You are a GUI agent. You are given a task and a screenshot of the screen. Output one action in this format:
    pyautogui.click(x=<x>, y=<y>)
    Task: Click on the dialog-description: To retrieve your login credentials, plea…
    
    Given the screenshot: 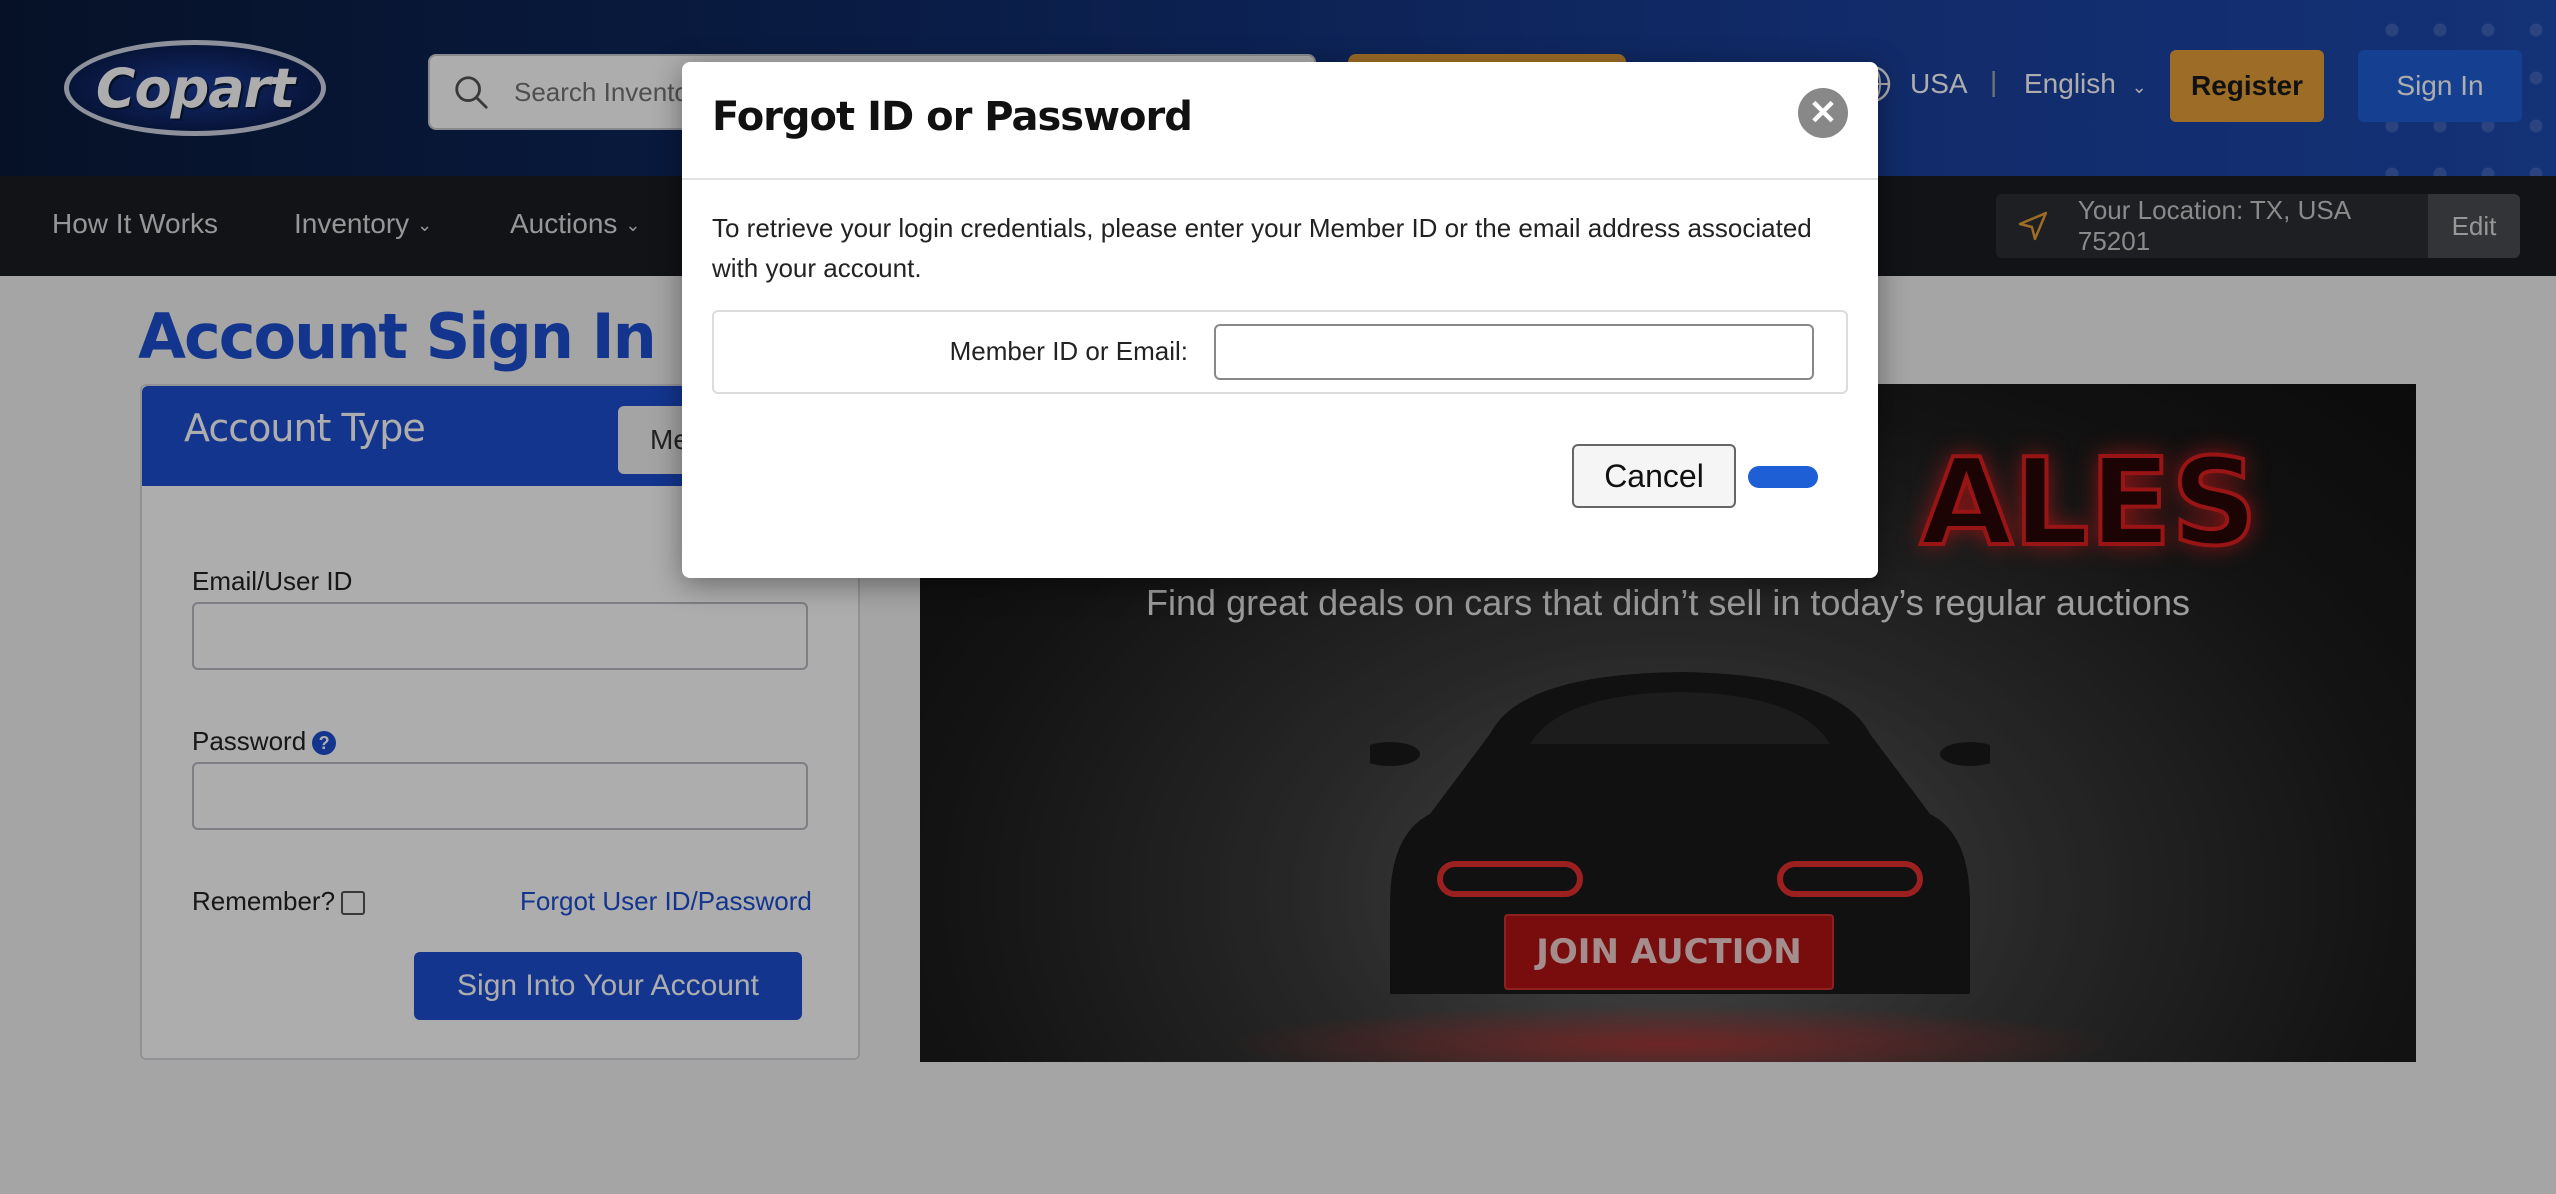 What is the action you would take?
    pyautogui.click(x=1262, y=248)
    